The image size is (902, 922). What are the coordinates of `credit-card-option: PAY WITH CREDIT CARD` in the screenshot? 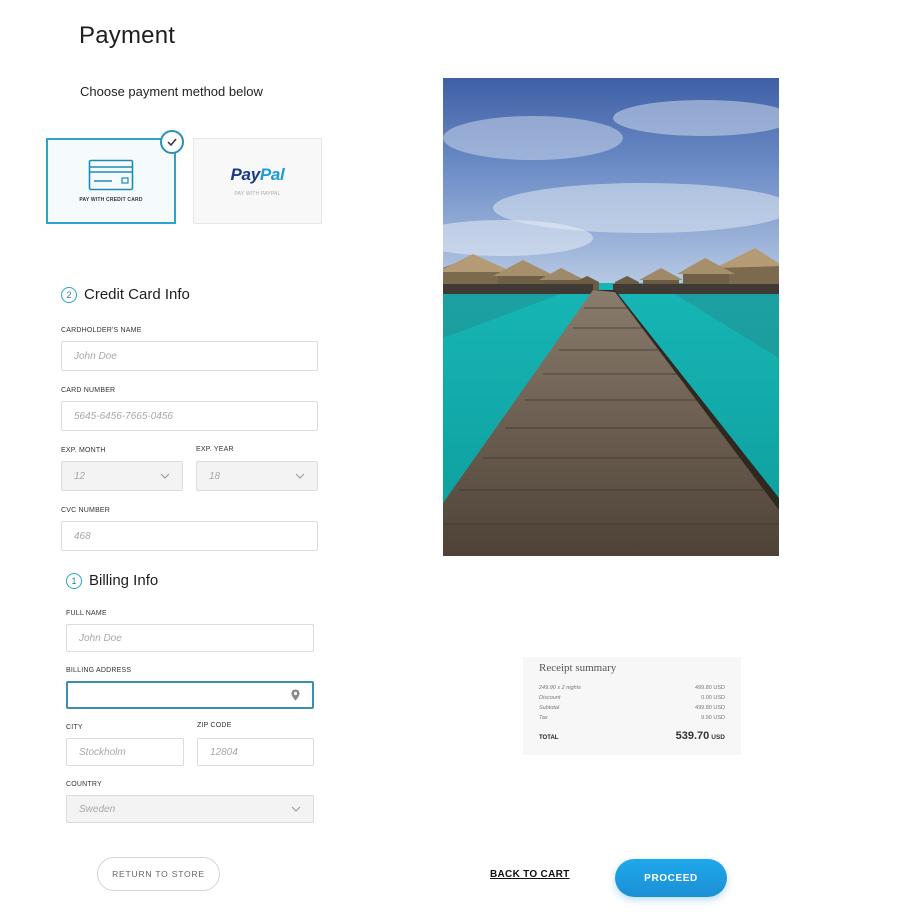 It's located at (111, 181).